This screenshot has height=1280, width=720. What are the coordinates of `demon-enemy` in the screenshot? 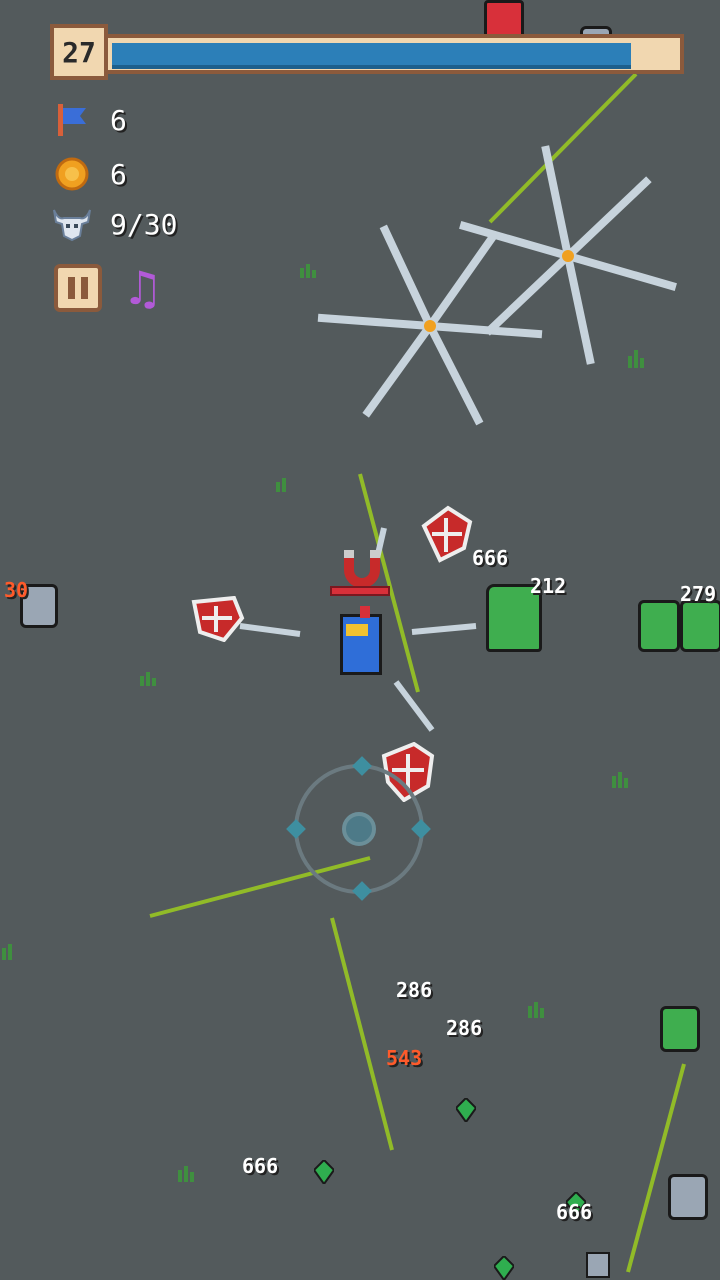 It's located at (504, 19).